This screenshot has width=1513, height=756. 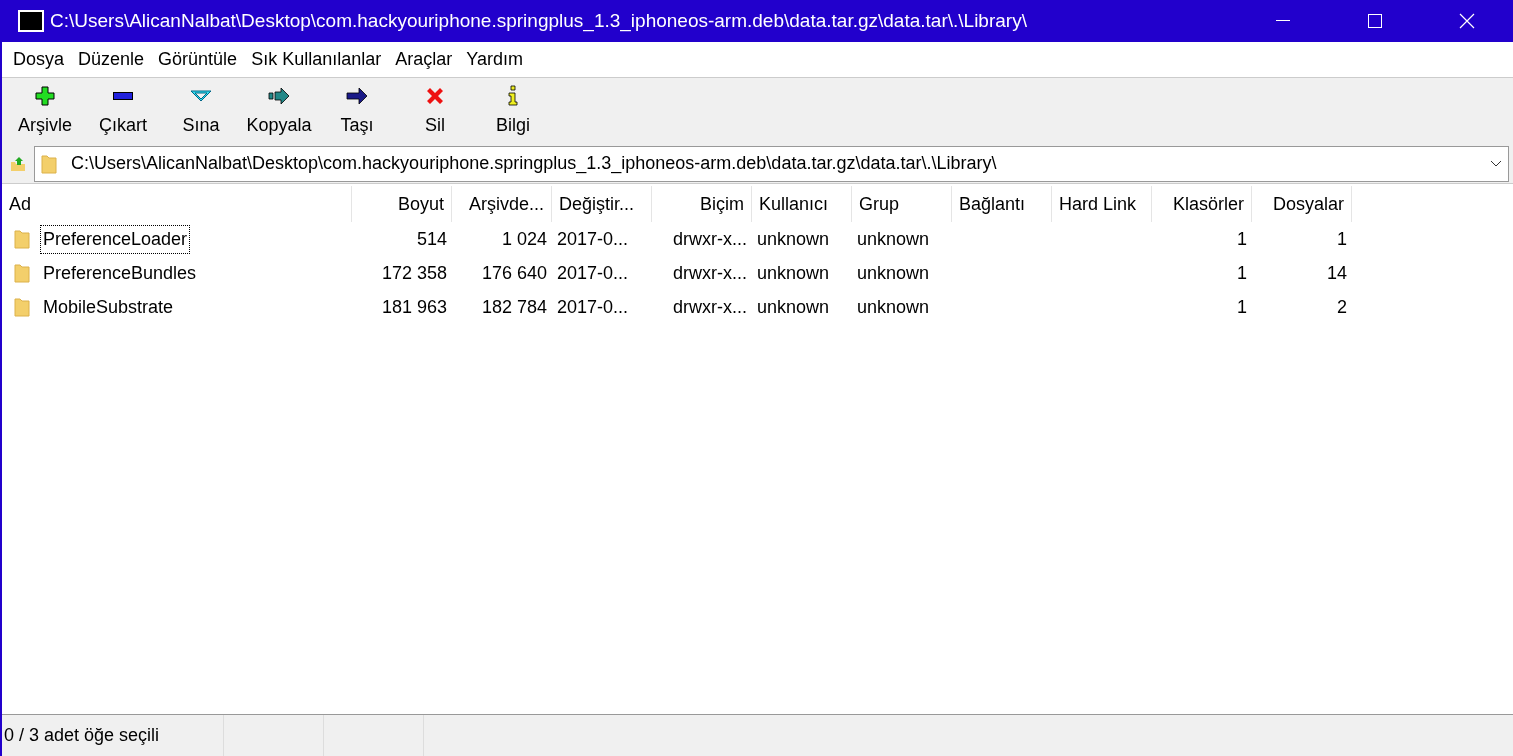 I want to click on address-field: C:\Users\AlicanNalbat\Desktop\com.hackyouriphone.springplus_1.3_iphoneos-arm.deb\data.tar.gz\data.tar\.\Library\, so click(x=771, y=163).